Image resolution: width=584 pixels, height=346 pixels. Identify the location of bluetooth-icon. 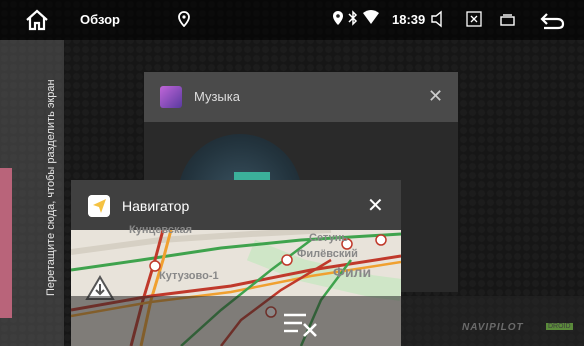
(353, 18).